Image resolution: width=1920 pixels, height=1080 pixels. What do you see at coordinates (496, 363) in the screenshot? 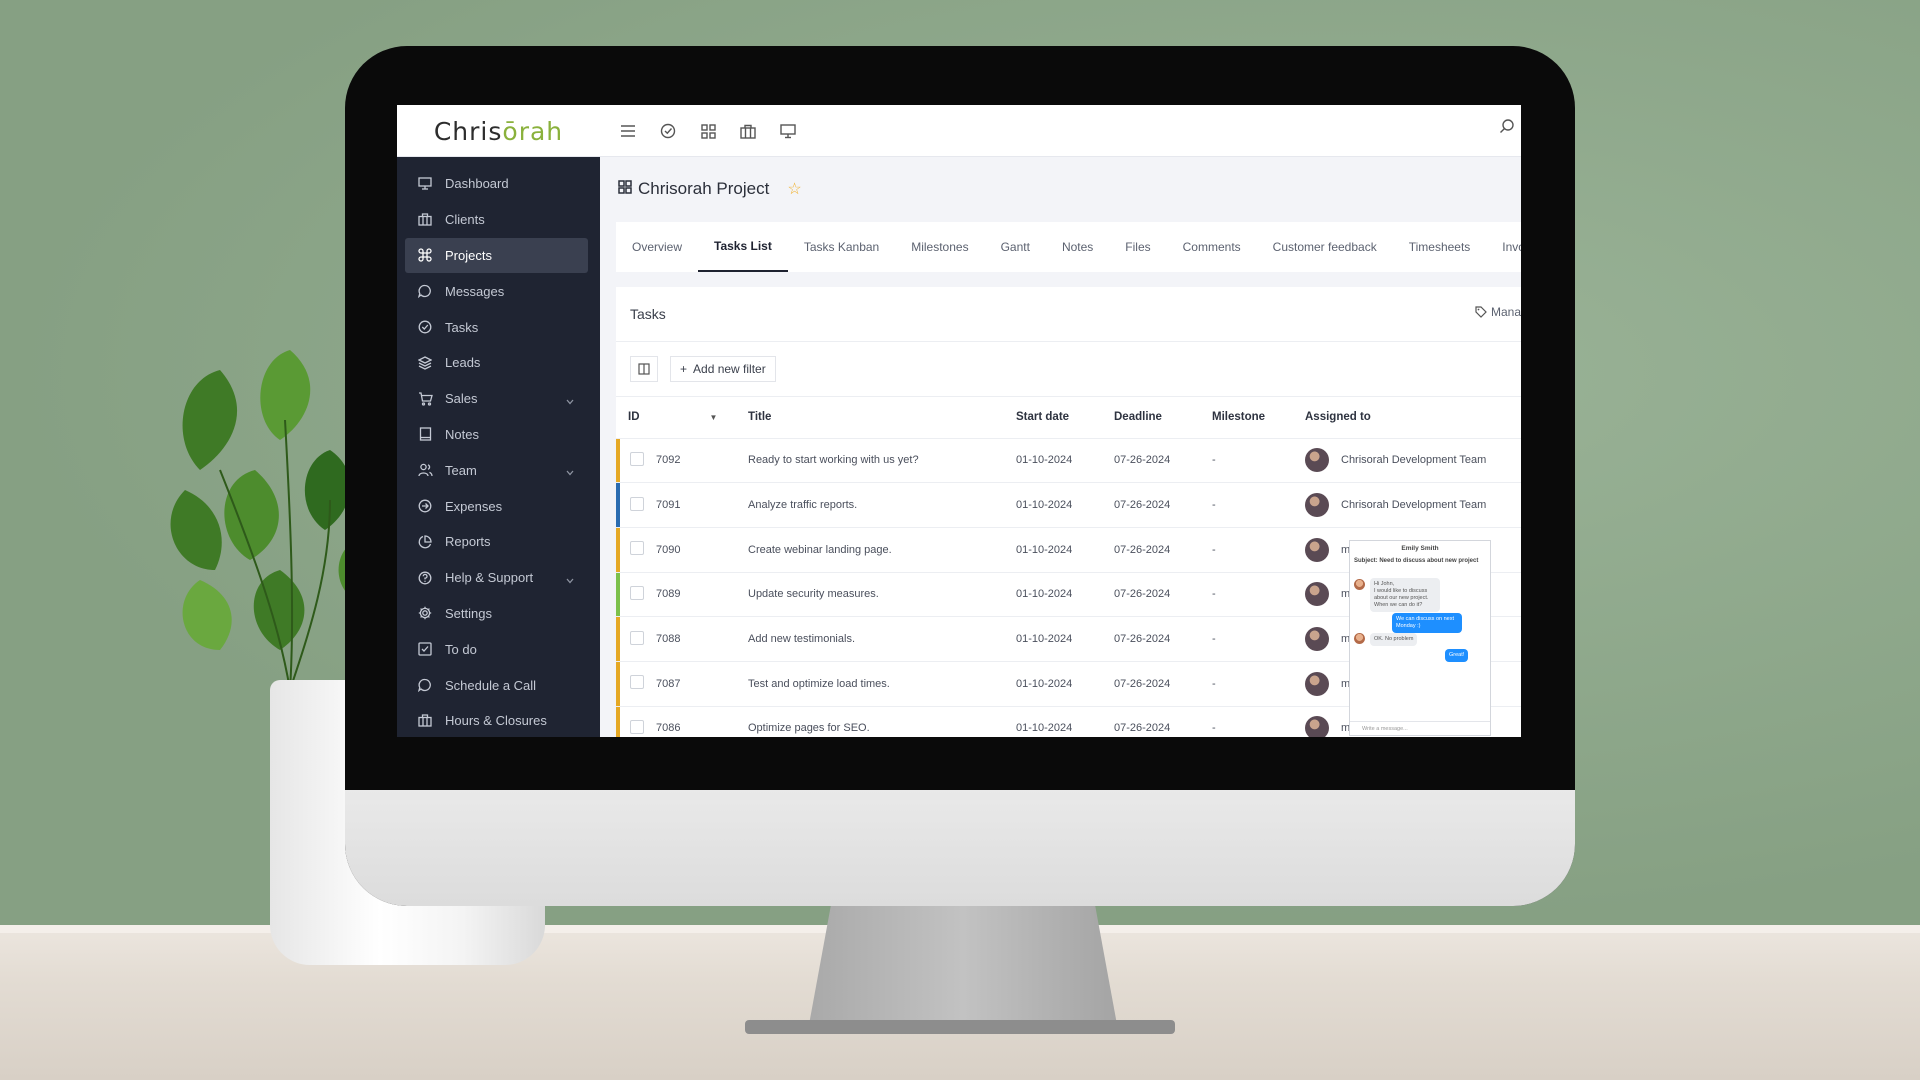
I see `sidebar-item-leads: Leads` at bounding box center [496, 363].